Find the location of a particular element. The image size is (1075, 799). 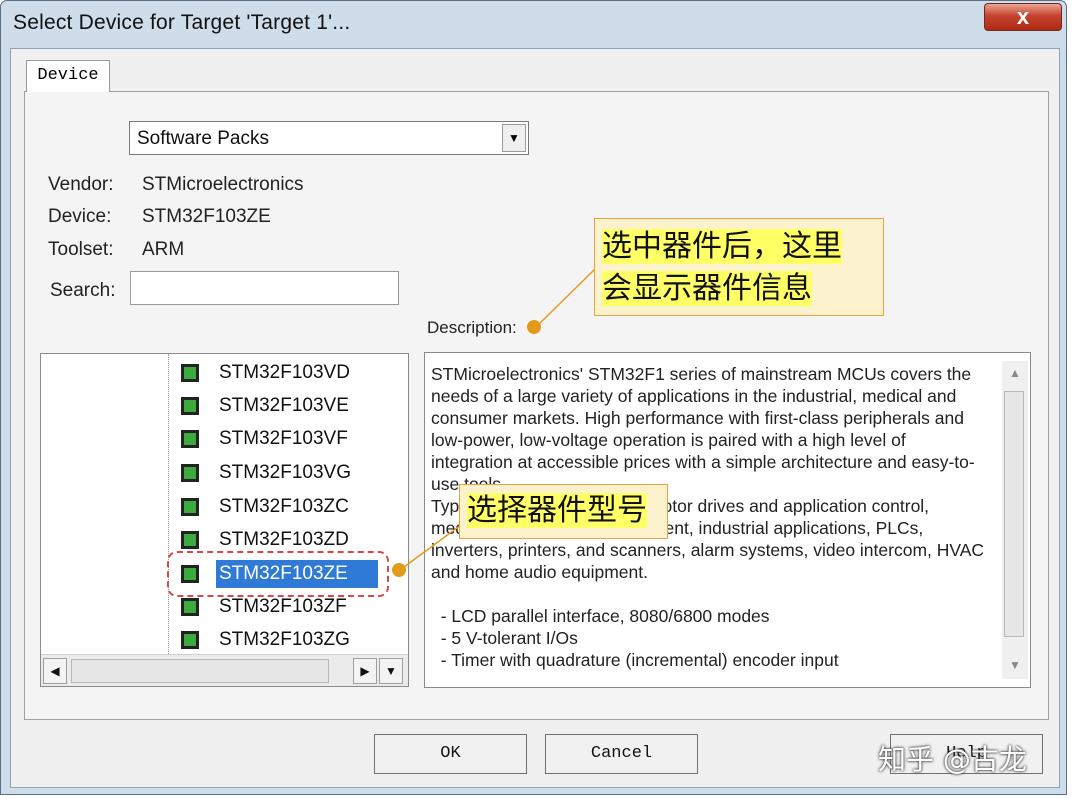

description-label: Description: is located at coordinates (472, 327).